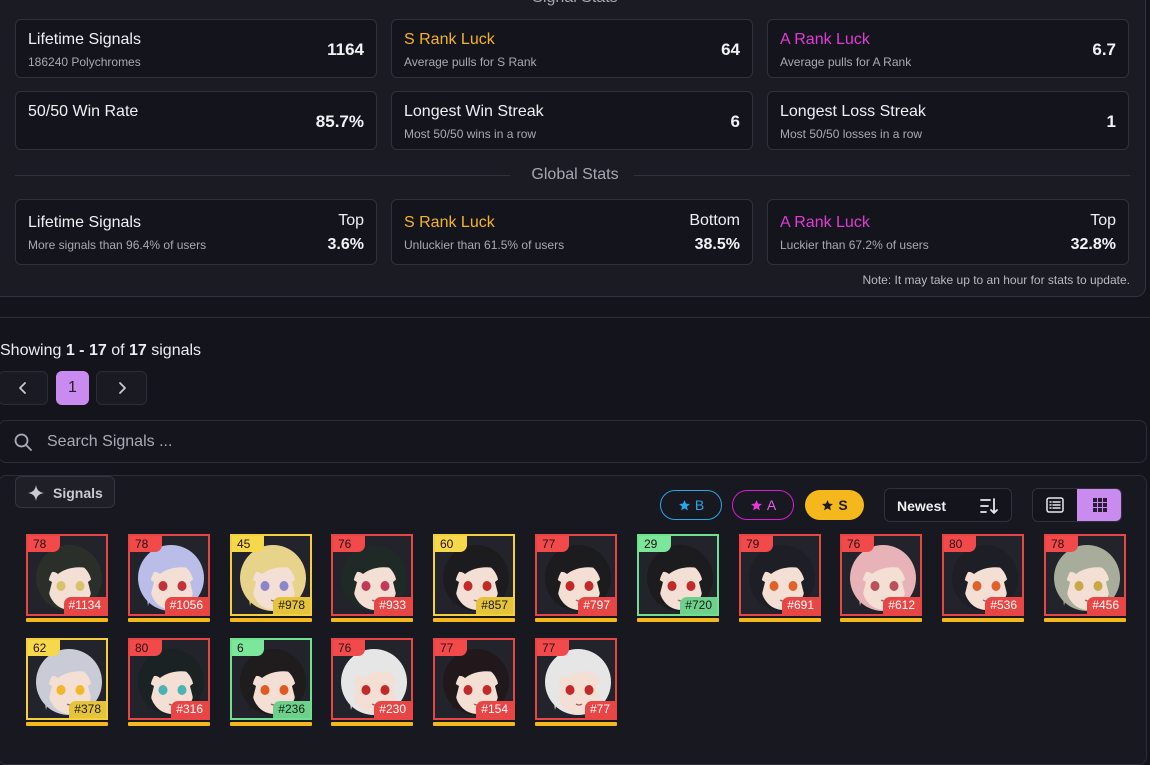 This screenshot has width=1150, height=765. What do you see at coordinates (339, 121) in the screenshot?
I see `stat-value: 85.7%` at bounding box center [339, 121].